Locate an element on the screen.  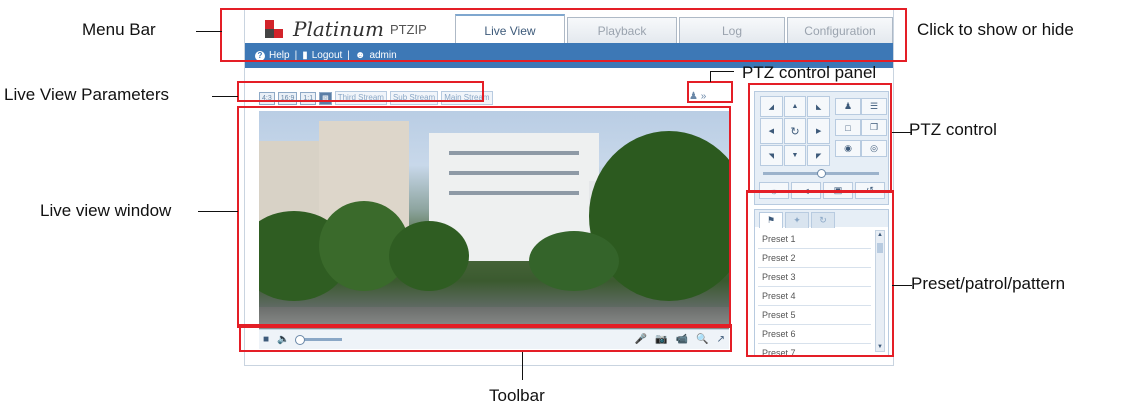
callout-toolbar: Toolbar is located at coordinates (517, 395).